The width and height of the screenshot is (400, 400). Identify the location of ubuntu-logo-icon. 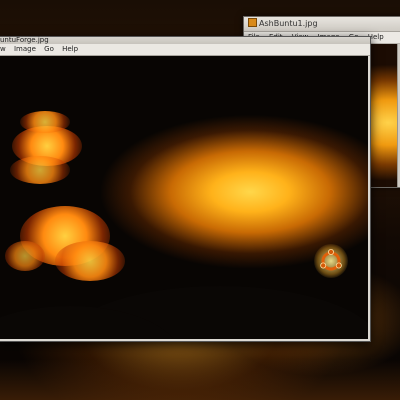
(331, 261).